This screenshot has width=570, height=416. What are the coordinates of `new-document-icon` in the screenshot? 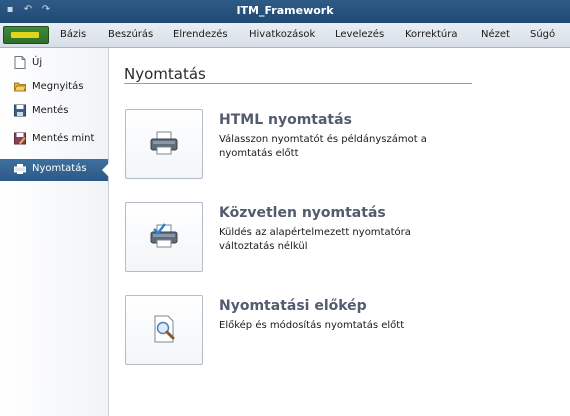 It's located at (20, 62).